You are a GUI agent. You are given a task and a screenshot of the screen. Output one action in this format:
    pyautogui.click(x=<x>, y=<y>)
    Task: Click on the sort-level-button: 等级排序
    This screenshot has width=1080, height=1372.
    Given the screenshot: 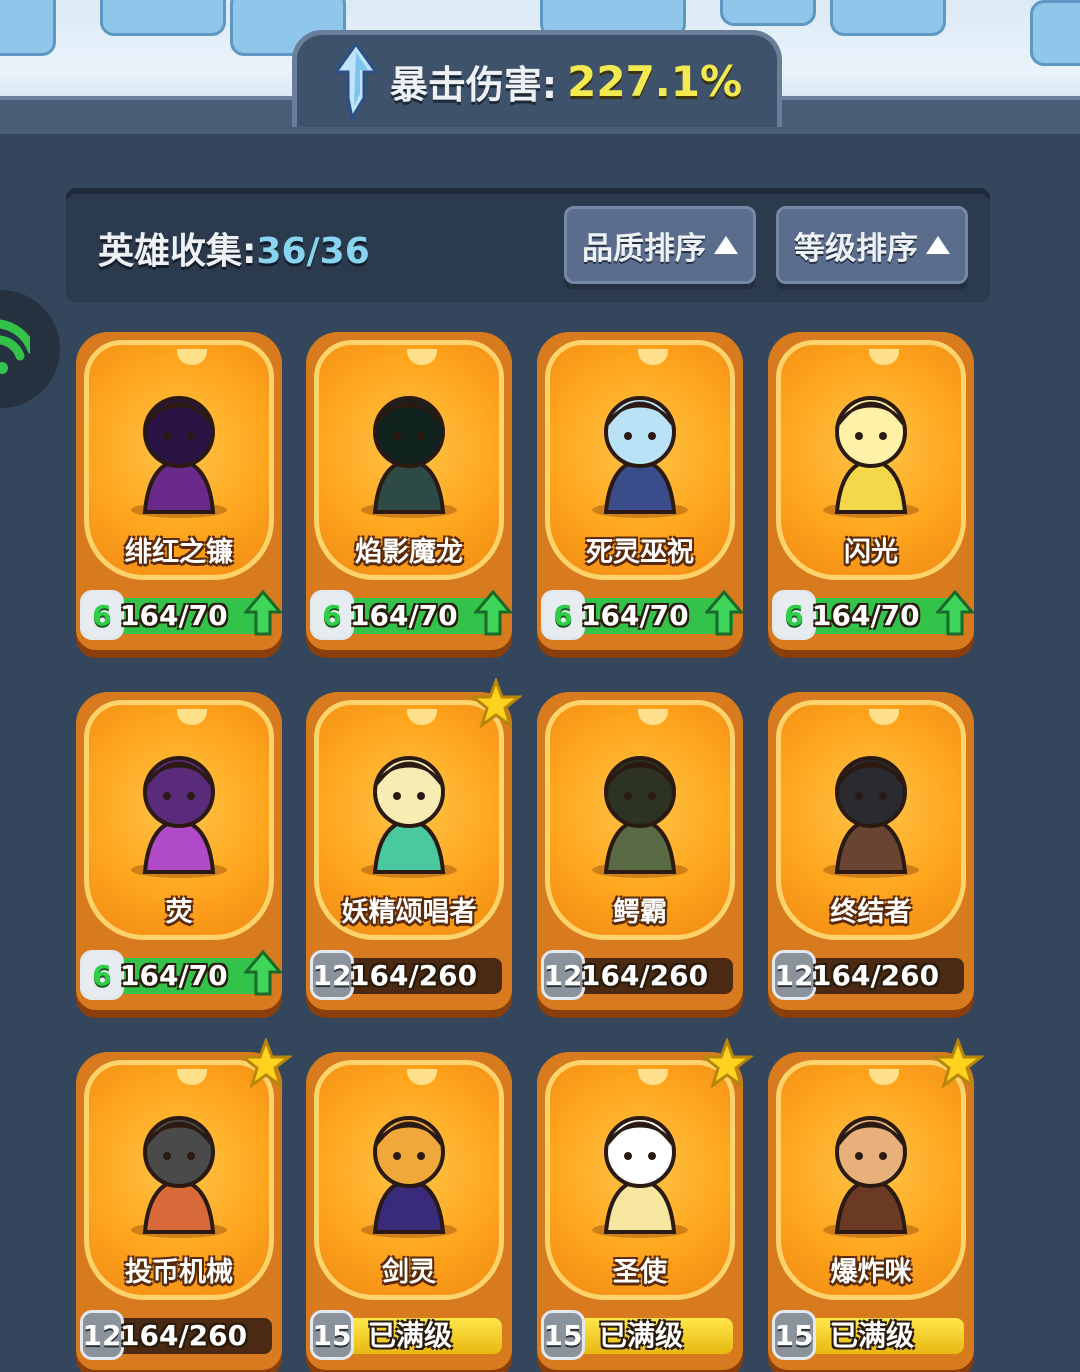 What is the action you would take?
    pyautogui.click(x=872, y=245)
    